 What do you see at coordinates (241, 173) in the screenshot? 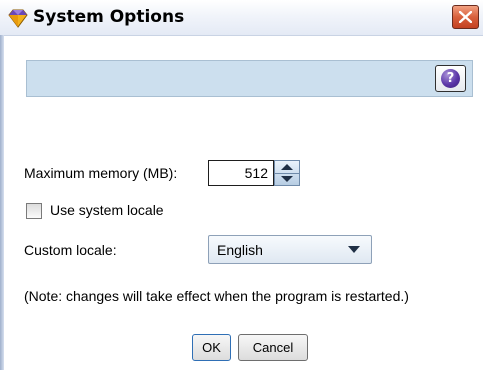
I see `max-memory-input: 512` at bounding box center [241, 173].